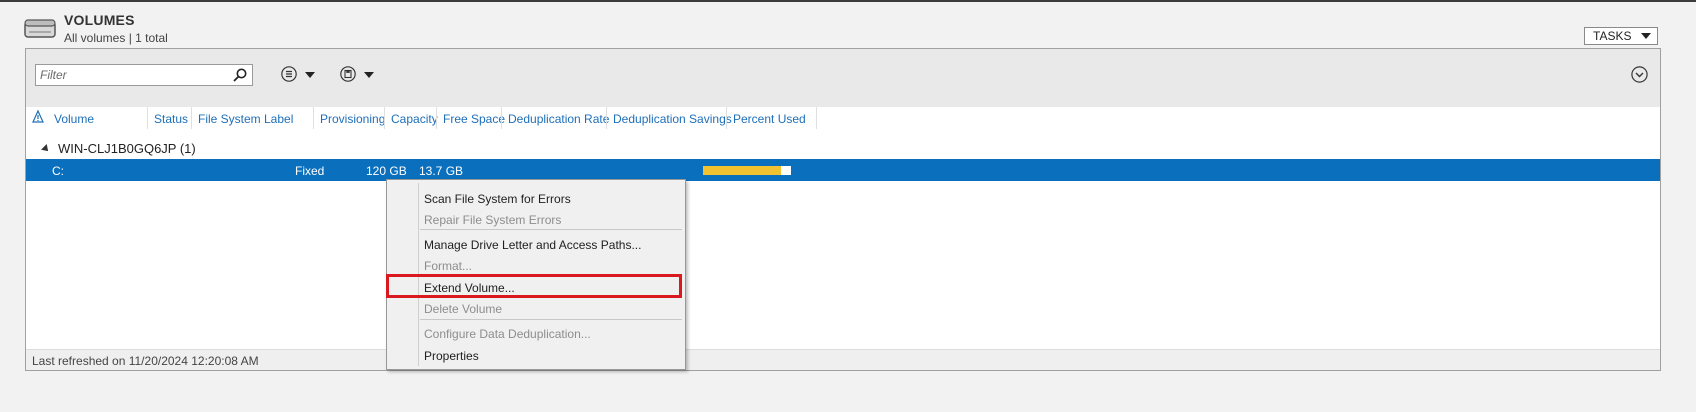 Image resolution: width=1696 pixels, height=412 pixels. I want to click on cell-provisioning: Fixed, so click(310, 171).